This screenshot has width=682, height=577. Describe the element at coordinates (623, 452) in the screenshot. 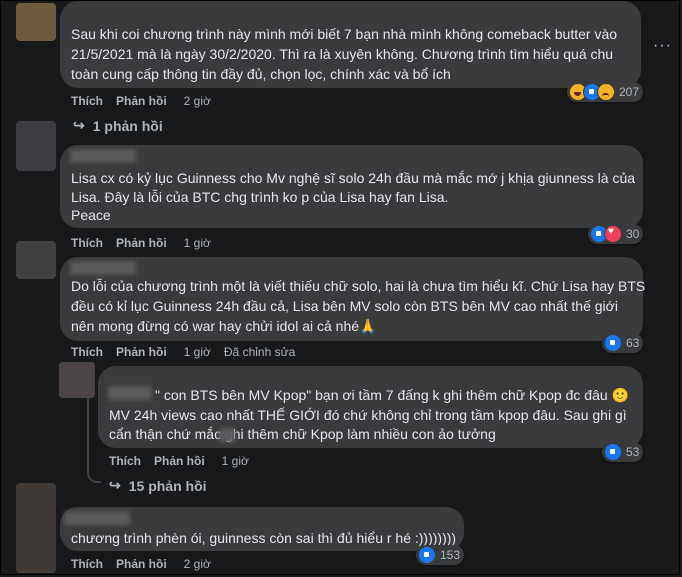

I see `reaction-summary: 53` at that location.